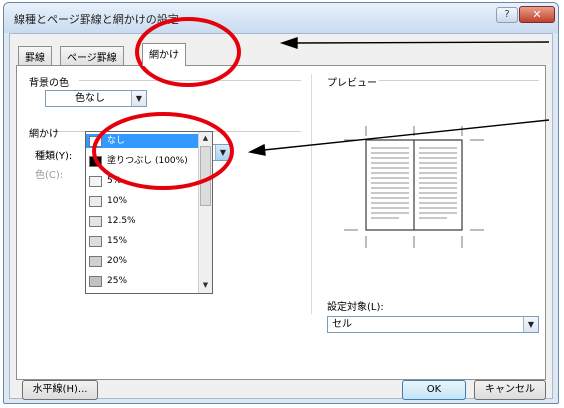  I want to click on background-color-value: 色なし, so click(90, 98).